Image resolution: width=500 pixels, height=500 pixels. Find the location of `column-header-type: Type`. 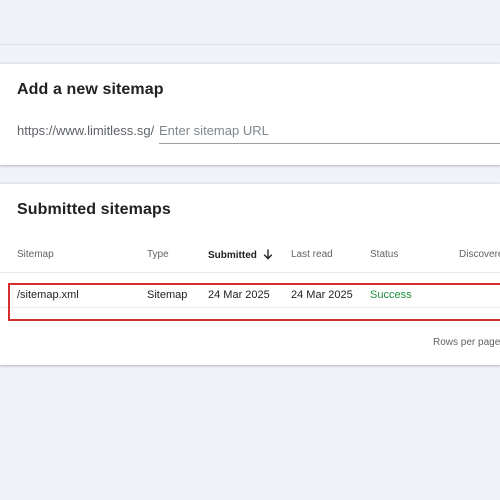

column-header-type: Type is located at coordinates (158, 254).